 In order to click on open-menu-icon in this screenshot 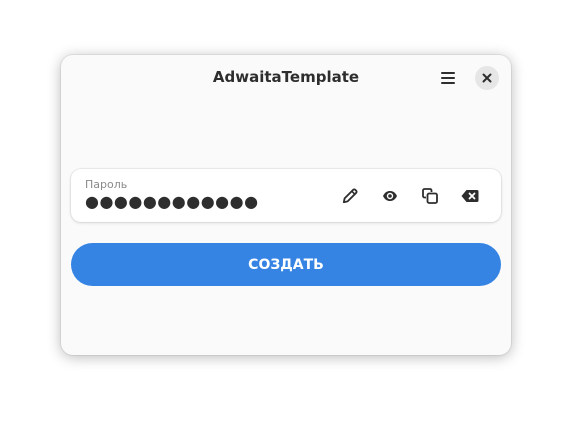, I will do `click(448, 78)`.